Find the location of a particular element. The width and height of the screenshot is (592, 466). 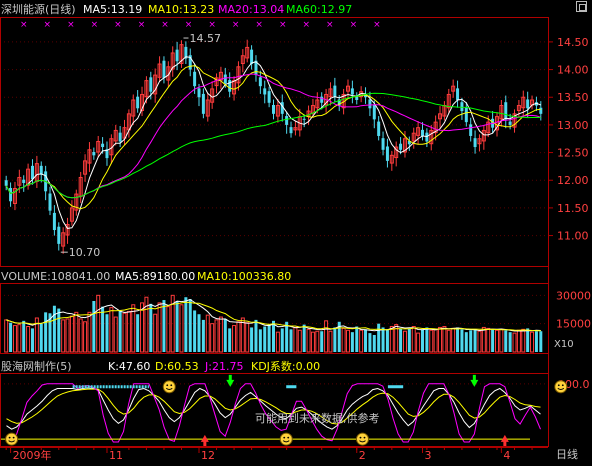

volume-ma5-label: MA5:89180.00 is located at coordinates (155, 276).